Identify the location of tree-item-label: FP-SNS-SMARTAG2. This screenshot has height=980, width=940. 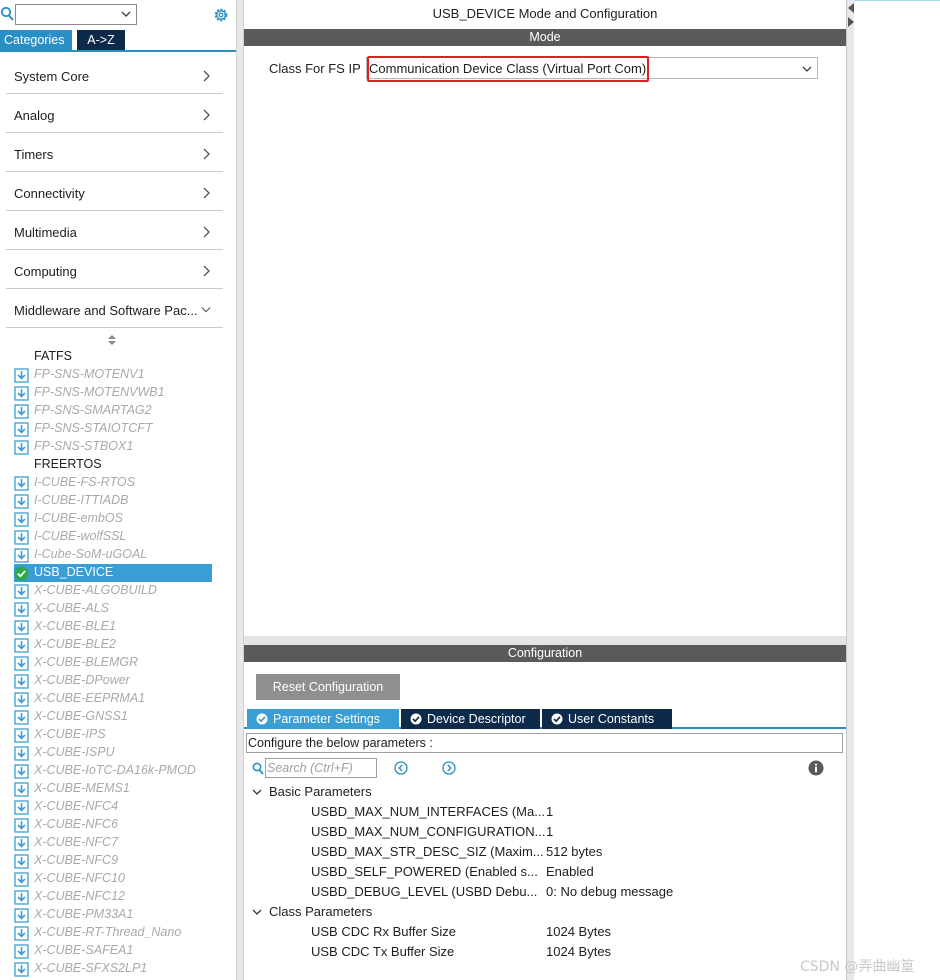
(93, 410).